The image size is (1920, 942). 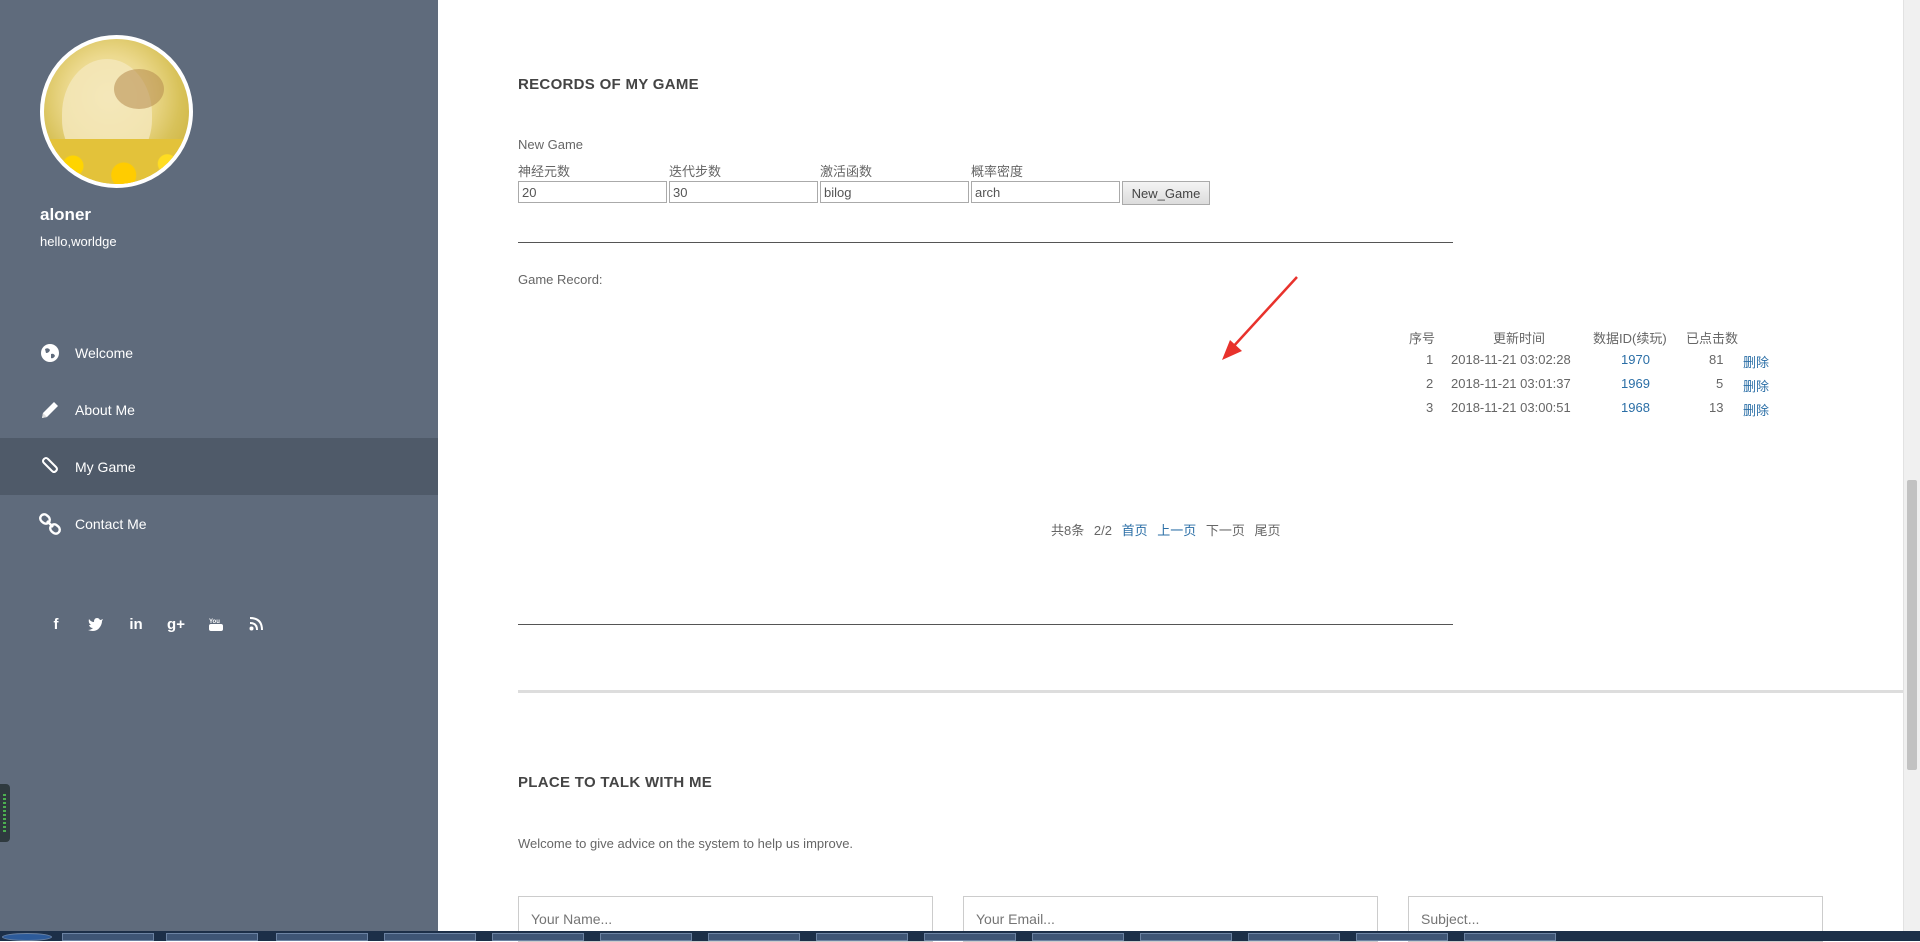 I want to click on profile-tagline: hello,worldge, so click(x=78, y=241).